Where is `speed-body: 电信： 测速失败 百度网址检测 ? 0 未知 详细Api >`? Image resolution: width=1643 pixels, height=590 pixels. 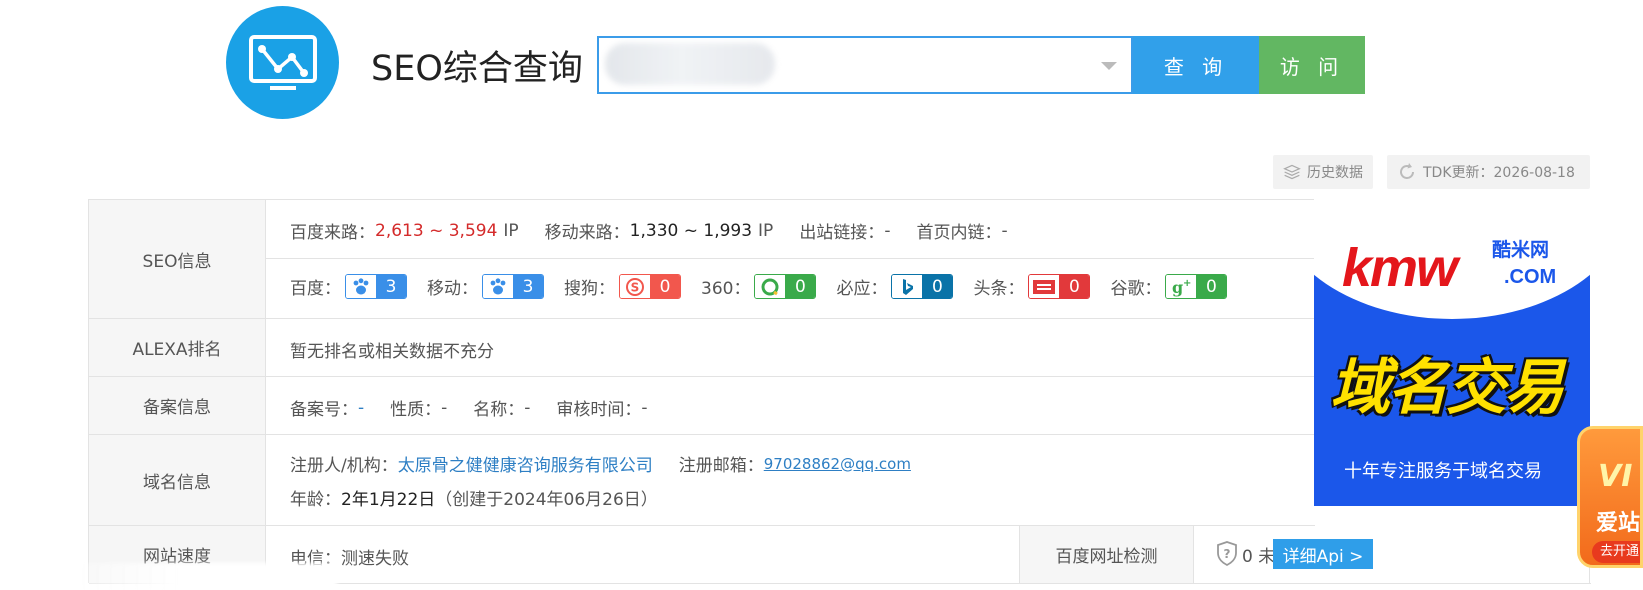
speed-body: 电信： 测速失败 百度网址检测 ? 0 未知 详细Api > is located at coordinates (928, 554).